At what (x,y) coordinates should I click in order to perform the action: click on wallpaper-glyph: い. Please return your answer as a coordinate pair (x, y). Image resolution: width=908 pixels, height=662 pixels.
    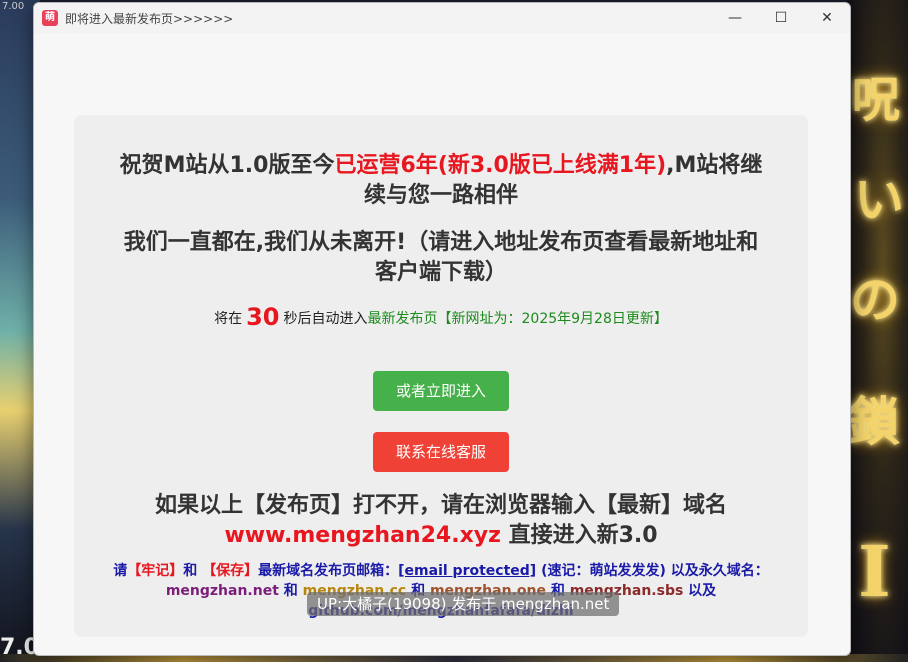
    Looking at the image, I should click on (879, 199).